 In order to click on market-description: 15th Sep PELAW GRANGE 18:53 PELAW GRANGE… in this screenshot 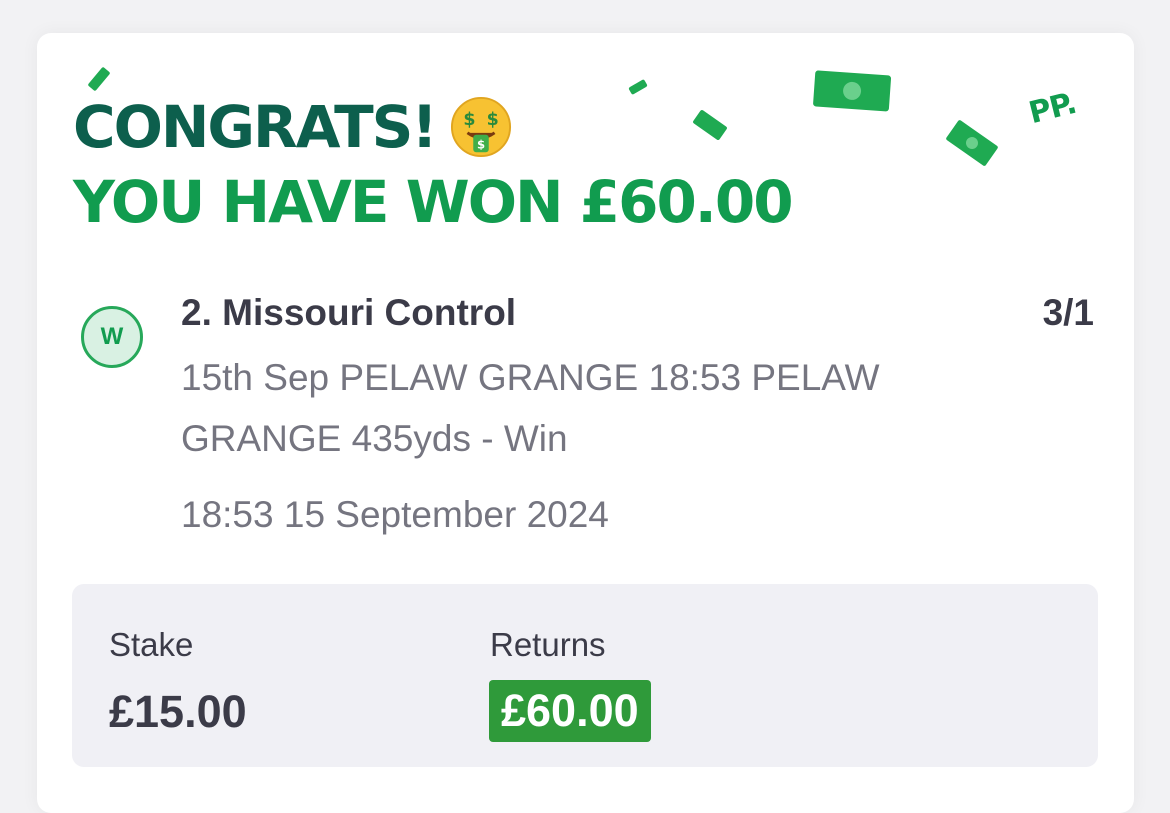, I will do `click(530, 408)`.